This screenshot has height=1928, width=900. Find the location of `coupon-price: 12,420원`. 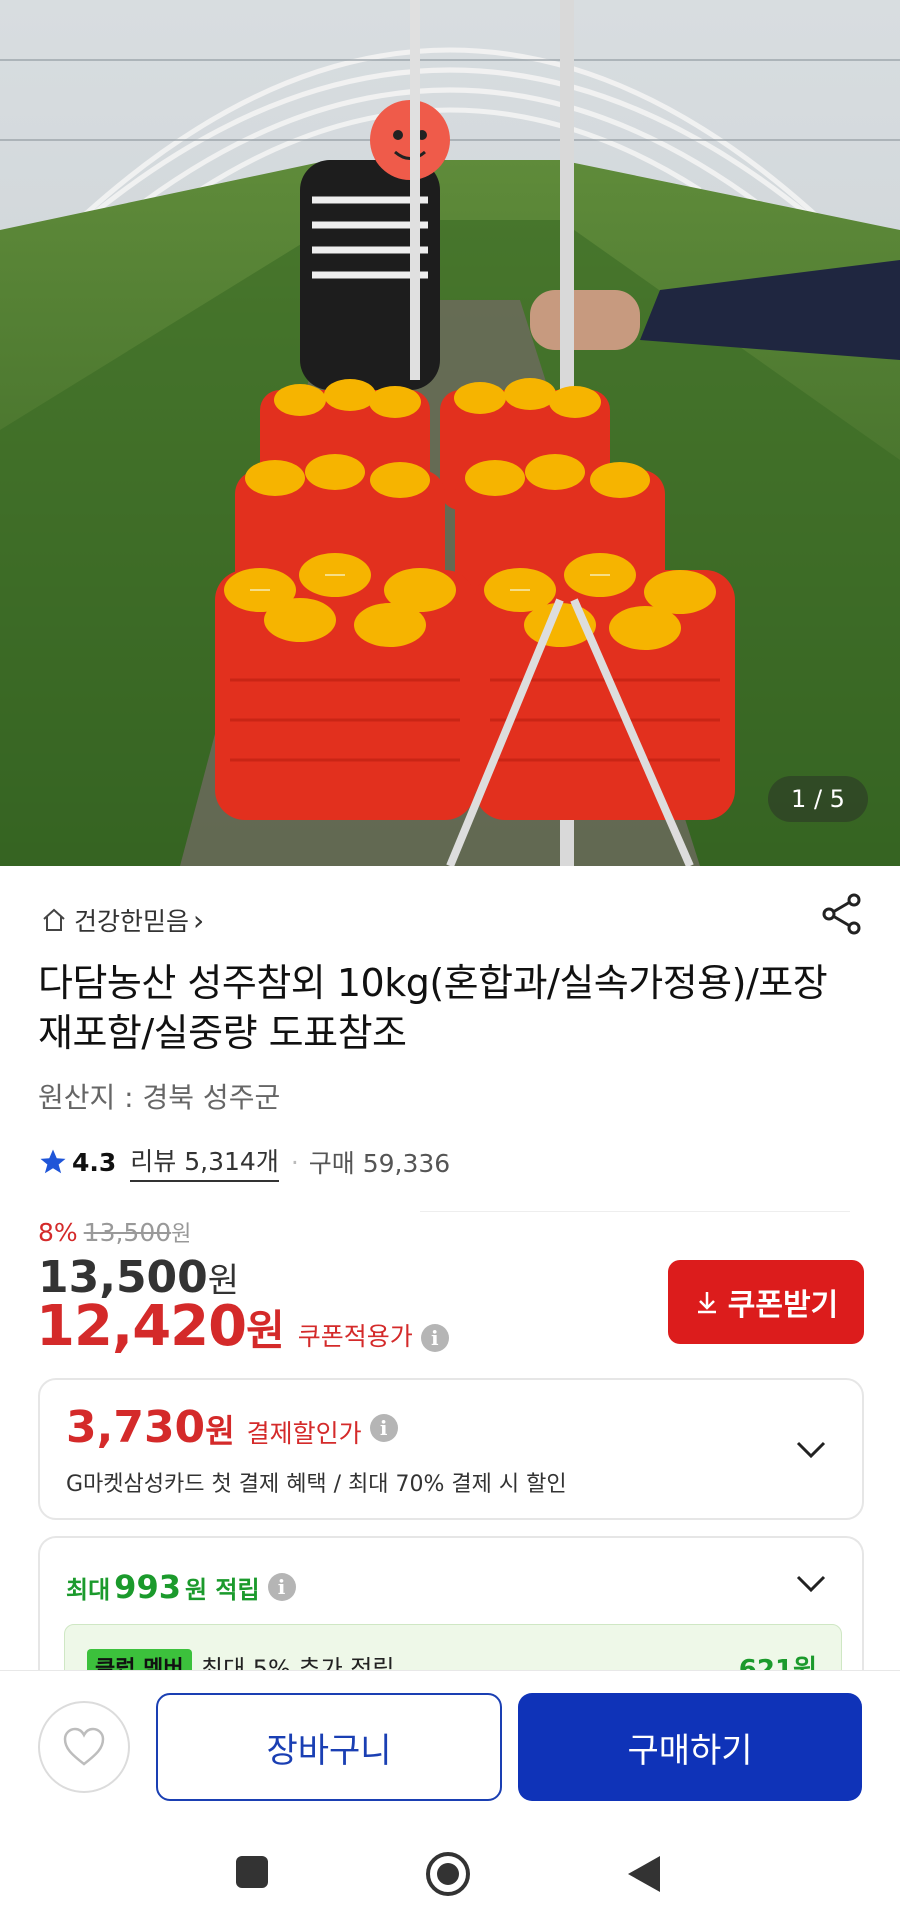

coupon-price: 12,420원 is located at coordinates (160, 1326).